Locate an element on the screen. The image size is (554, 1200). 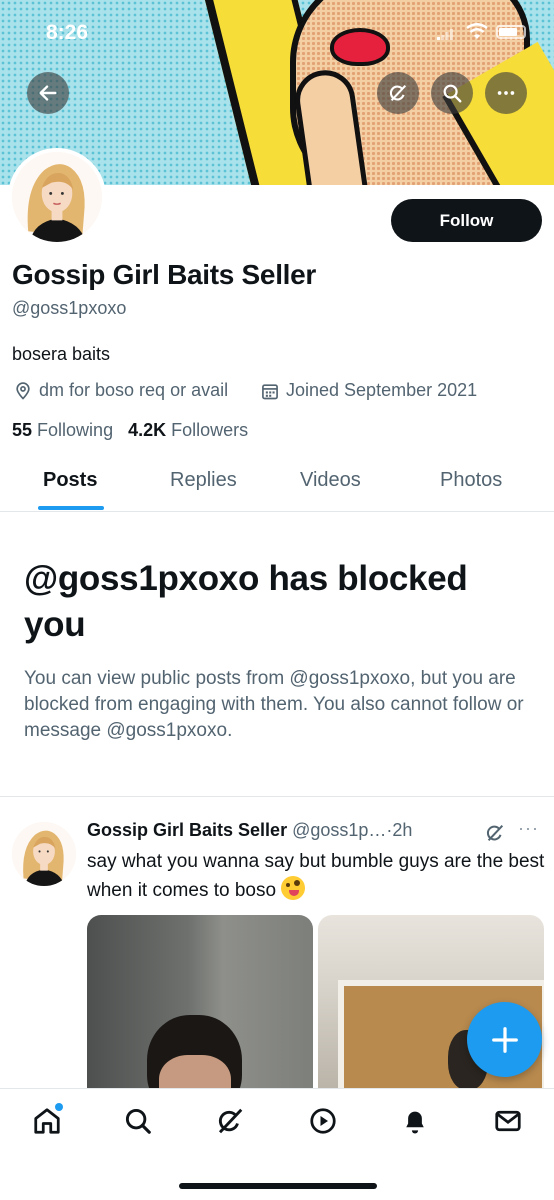
more-icon is located at coordinates (506, 93).